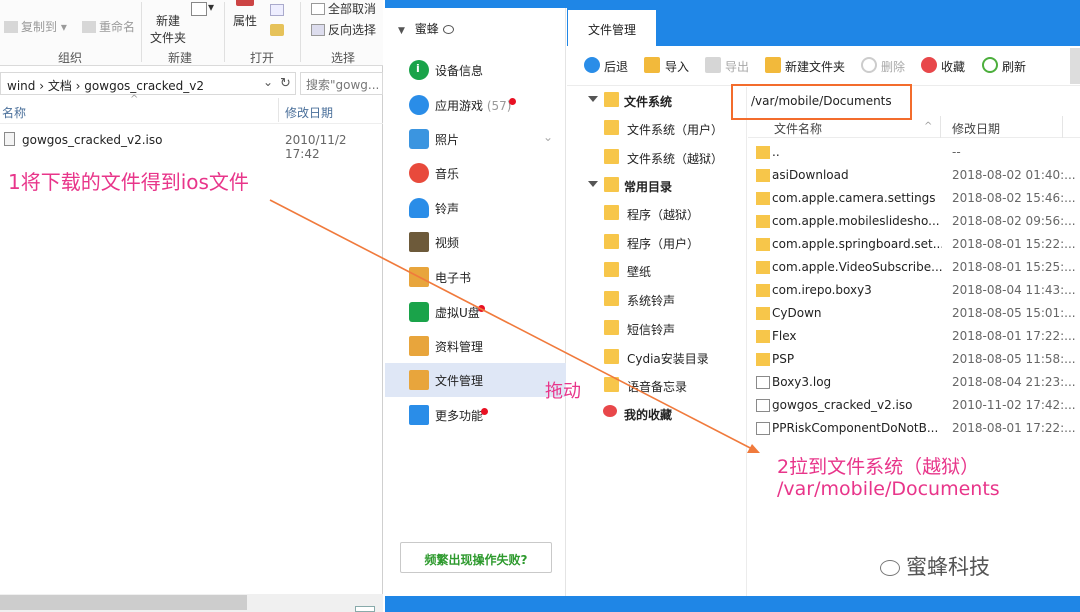 This screenshot has height=612, width=1080. I want to click on sidebar-item-more: 更多功能, so click(475, 415).